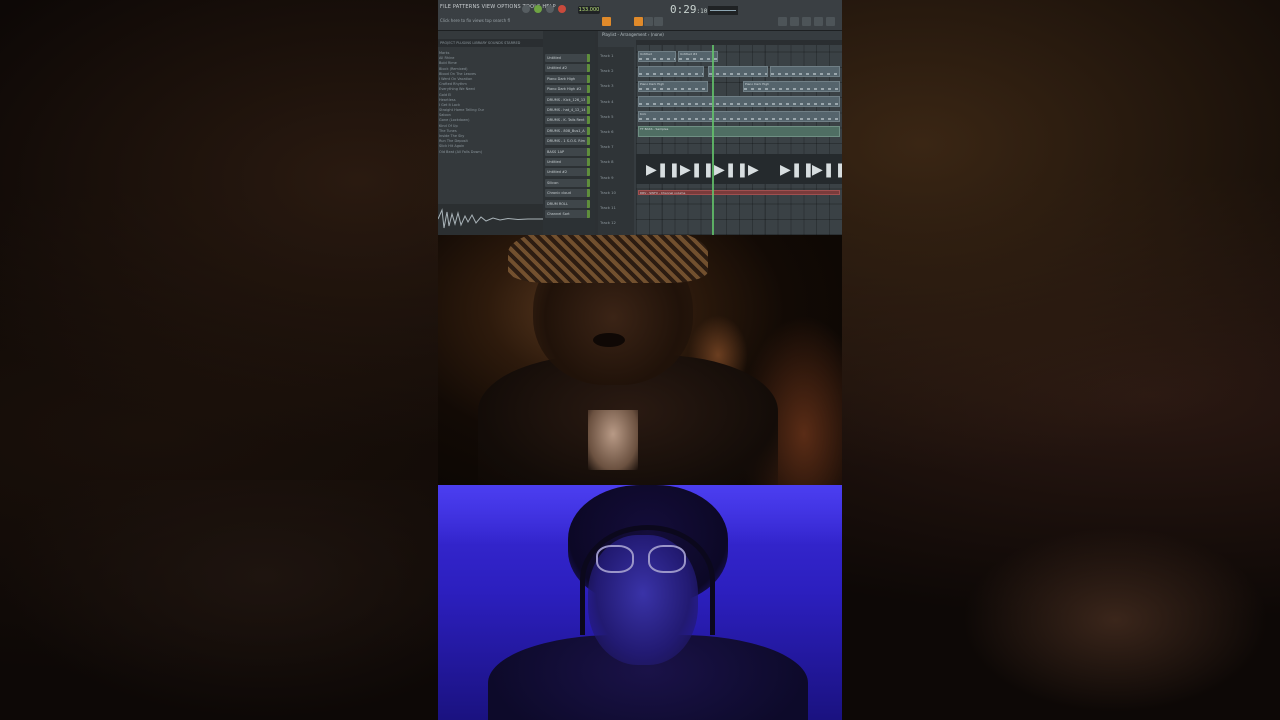  I want to click on channel-button: DRUMS - 1 S.O.S. Rim, so click(567, 141).